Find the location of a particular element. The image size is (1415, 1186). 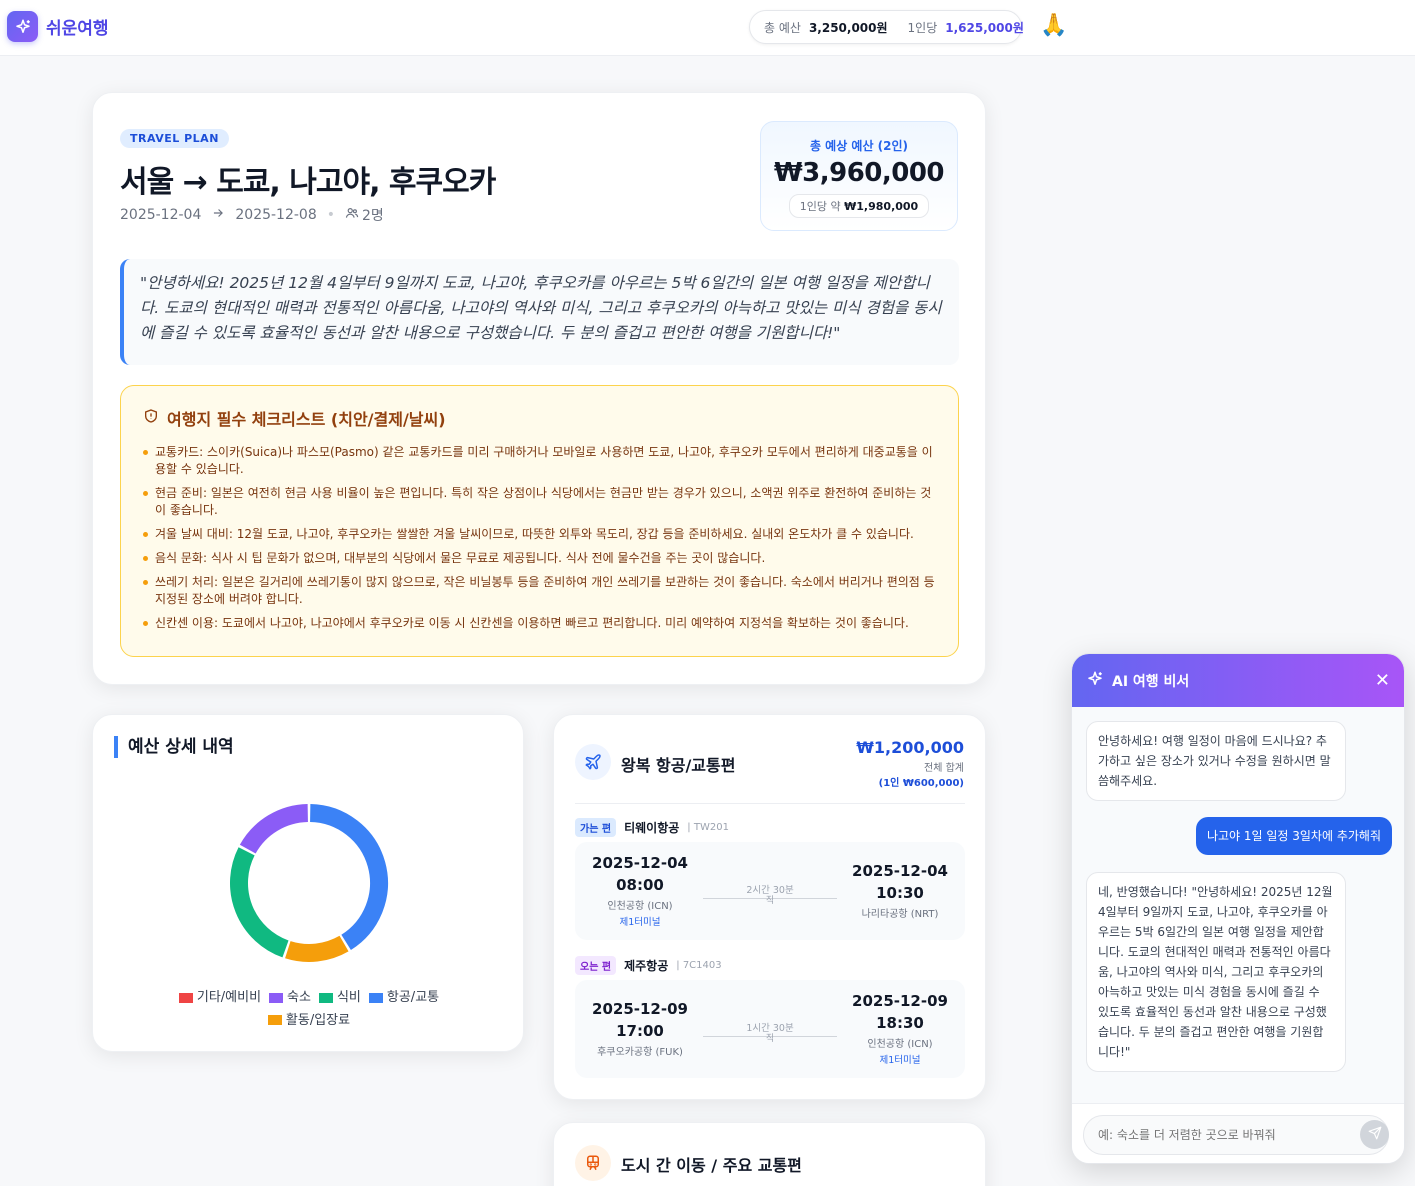

checklist-title: 여행지 필수 체크리스트 (치안/결제/날씨) is located at coordinates (539, 418).